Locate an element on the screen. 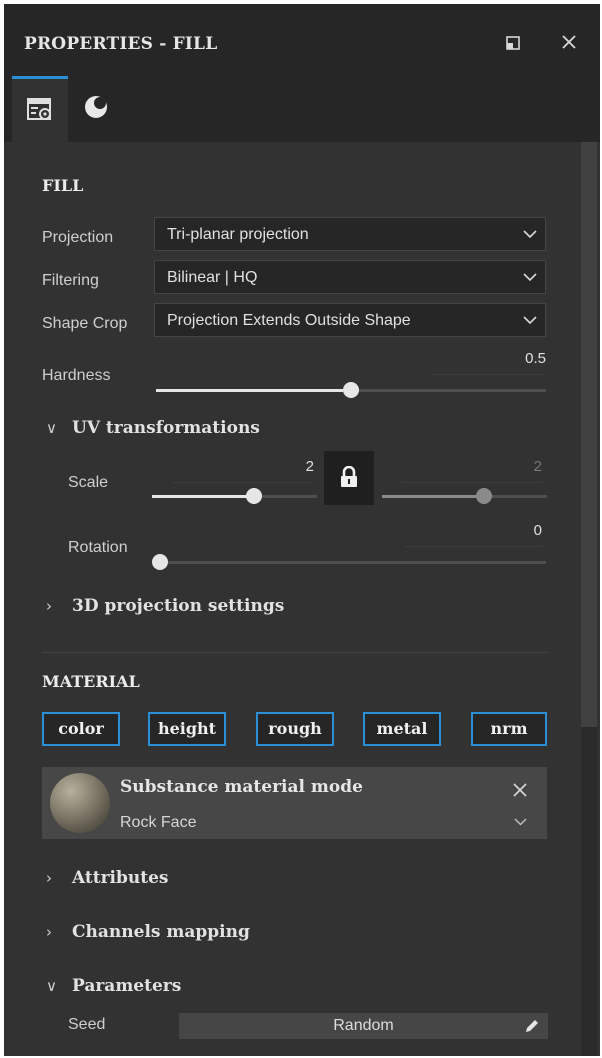 This screenshot has width=602, height=1058. panel-title: PROPERTIES - FILL is located at coordinates (121, 44).